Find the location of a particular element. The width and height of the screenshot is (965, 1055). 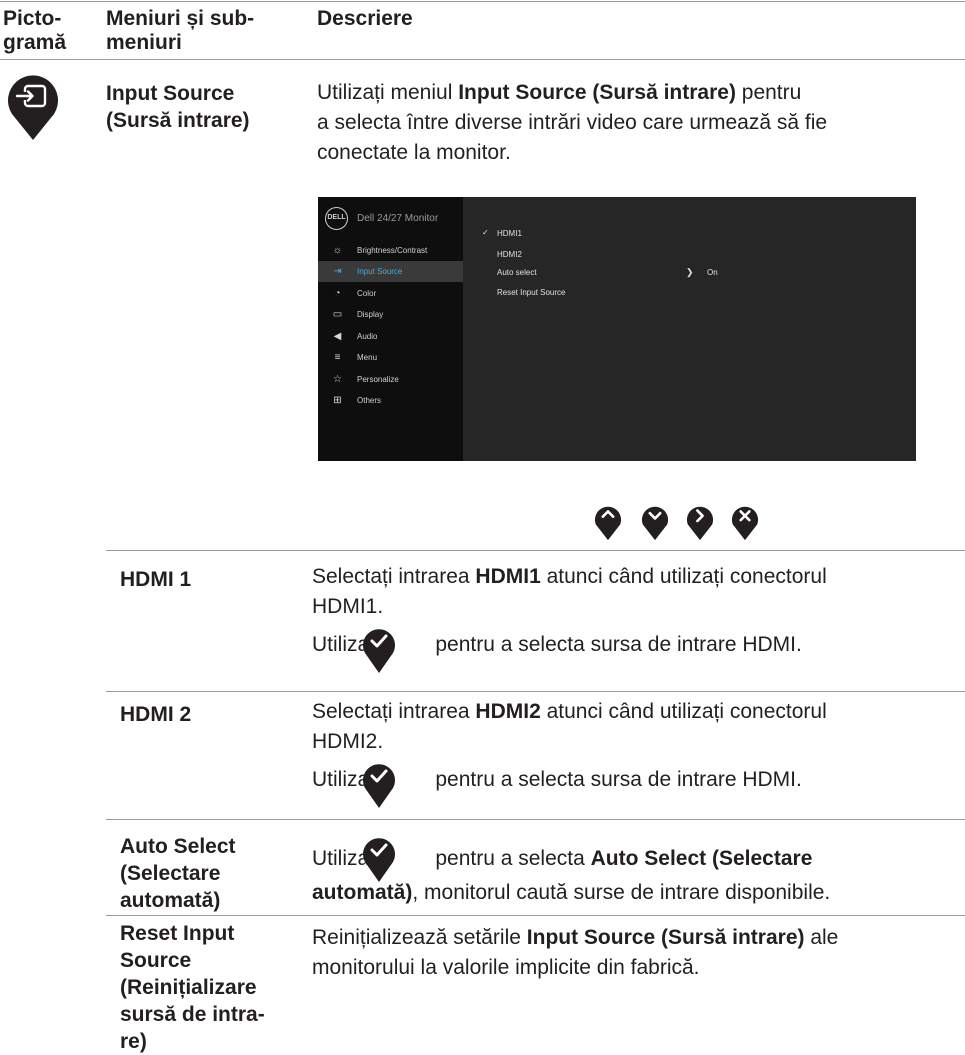

reset-title-line4: sursă de intra- is located at coordinates (192, 1014).